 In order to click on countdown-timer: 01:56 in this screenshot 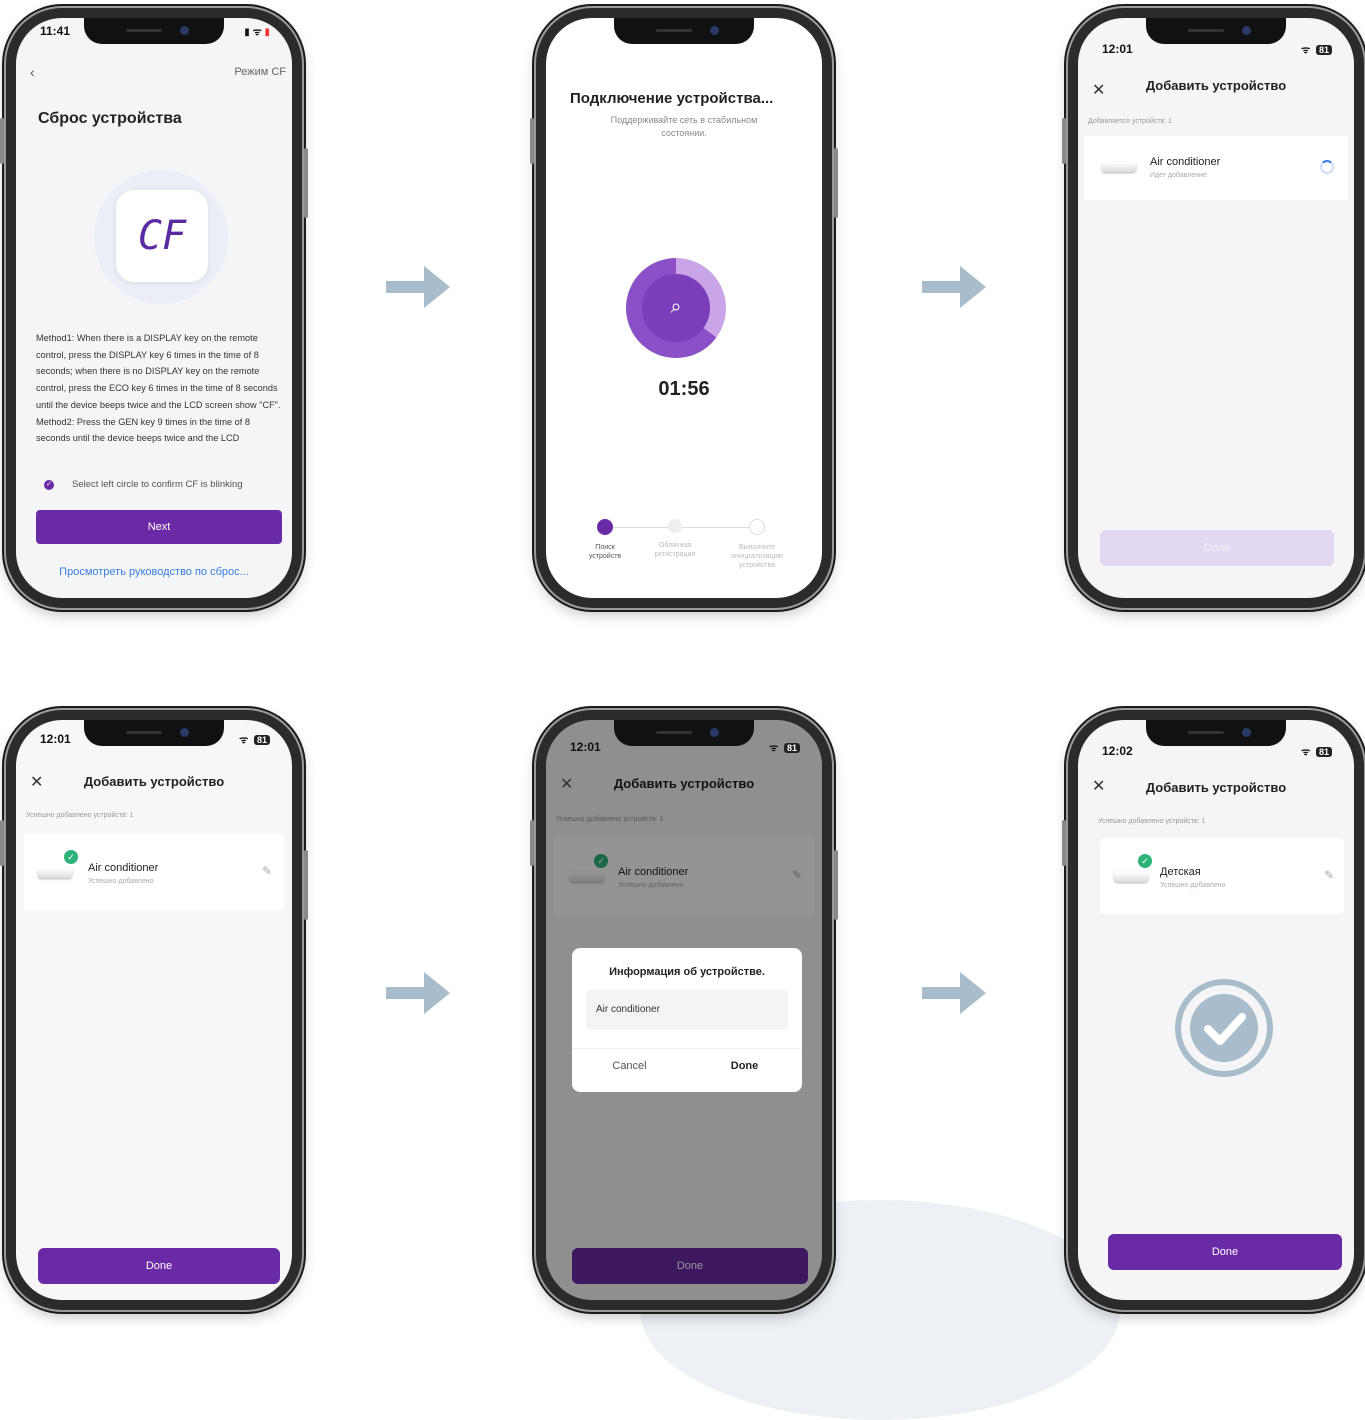, I will do `click(684, 389)`.